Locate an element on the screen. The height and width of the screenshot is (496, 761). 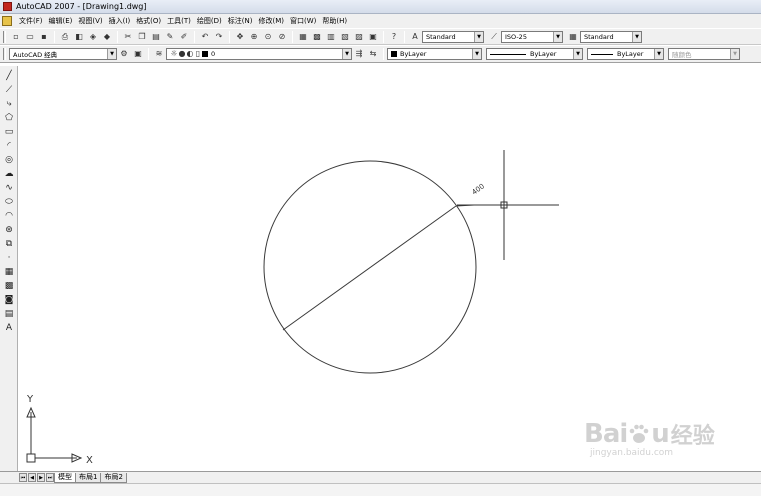
menu-dimension: 标注(N) is located at coordinates (240, 21).